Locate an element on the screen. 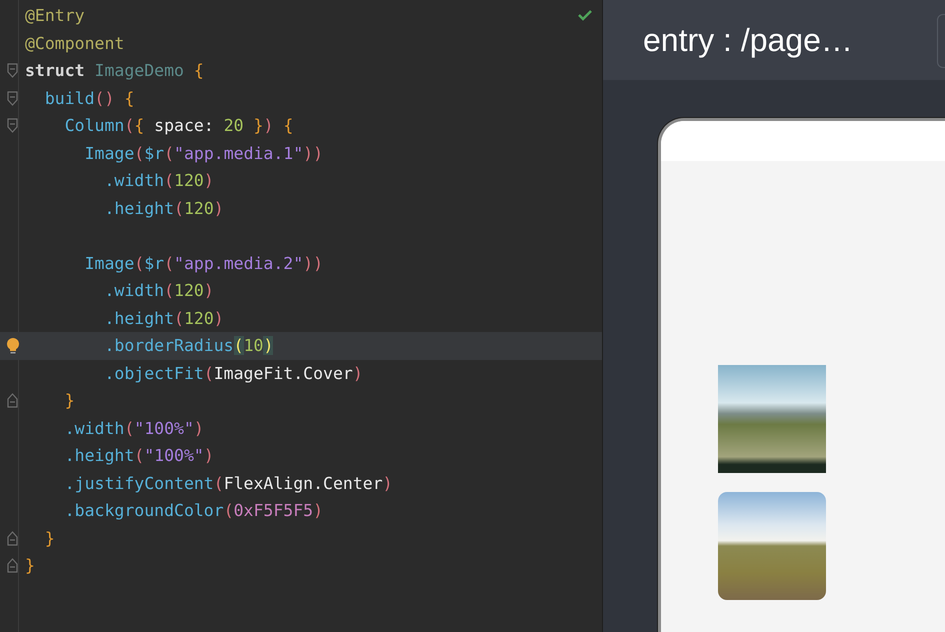  code-line: @Entry is located at coordinates (55, 16).